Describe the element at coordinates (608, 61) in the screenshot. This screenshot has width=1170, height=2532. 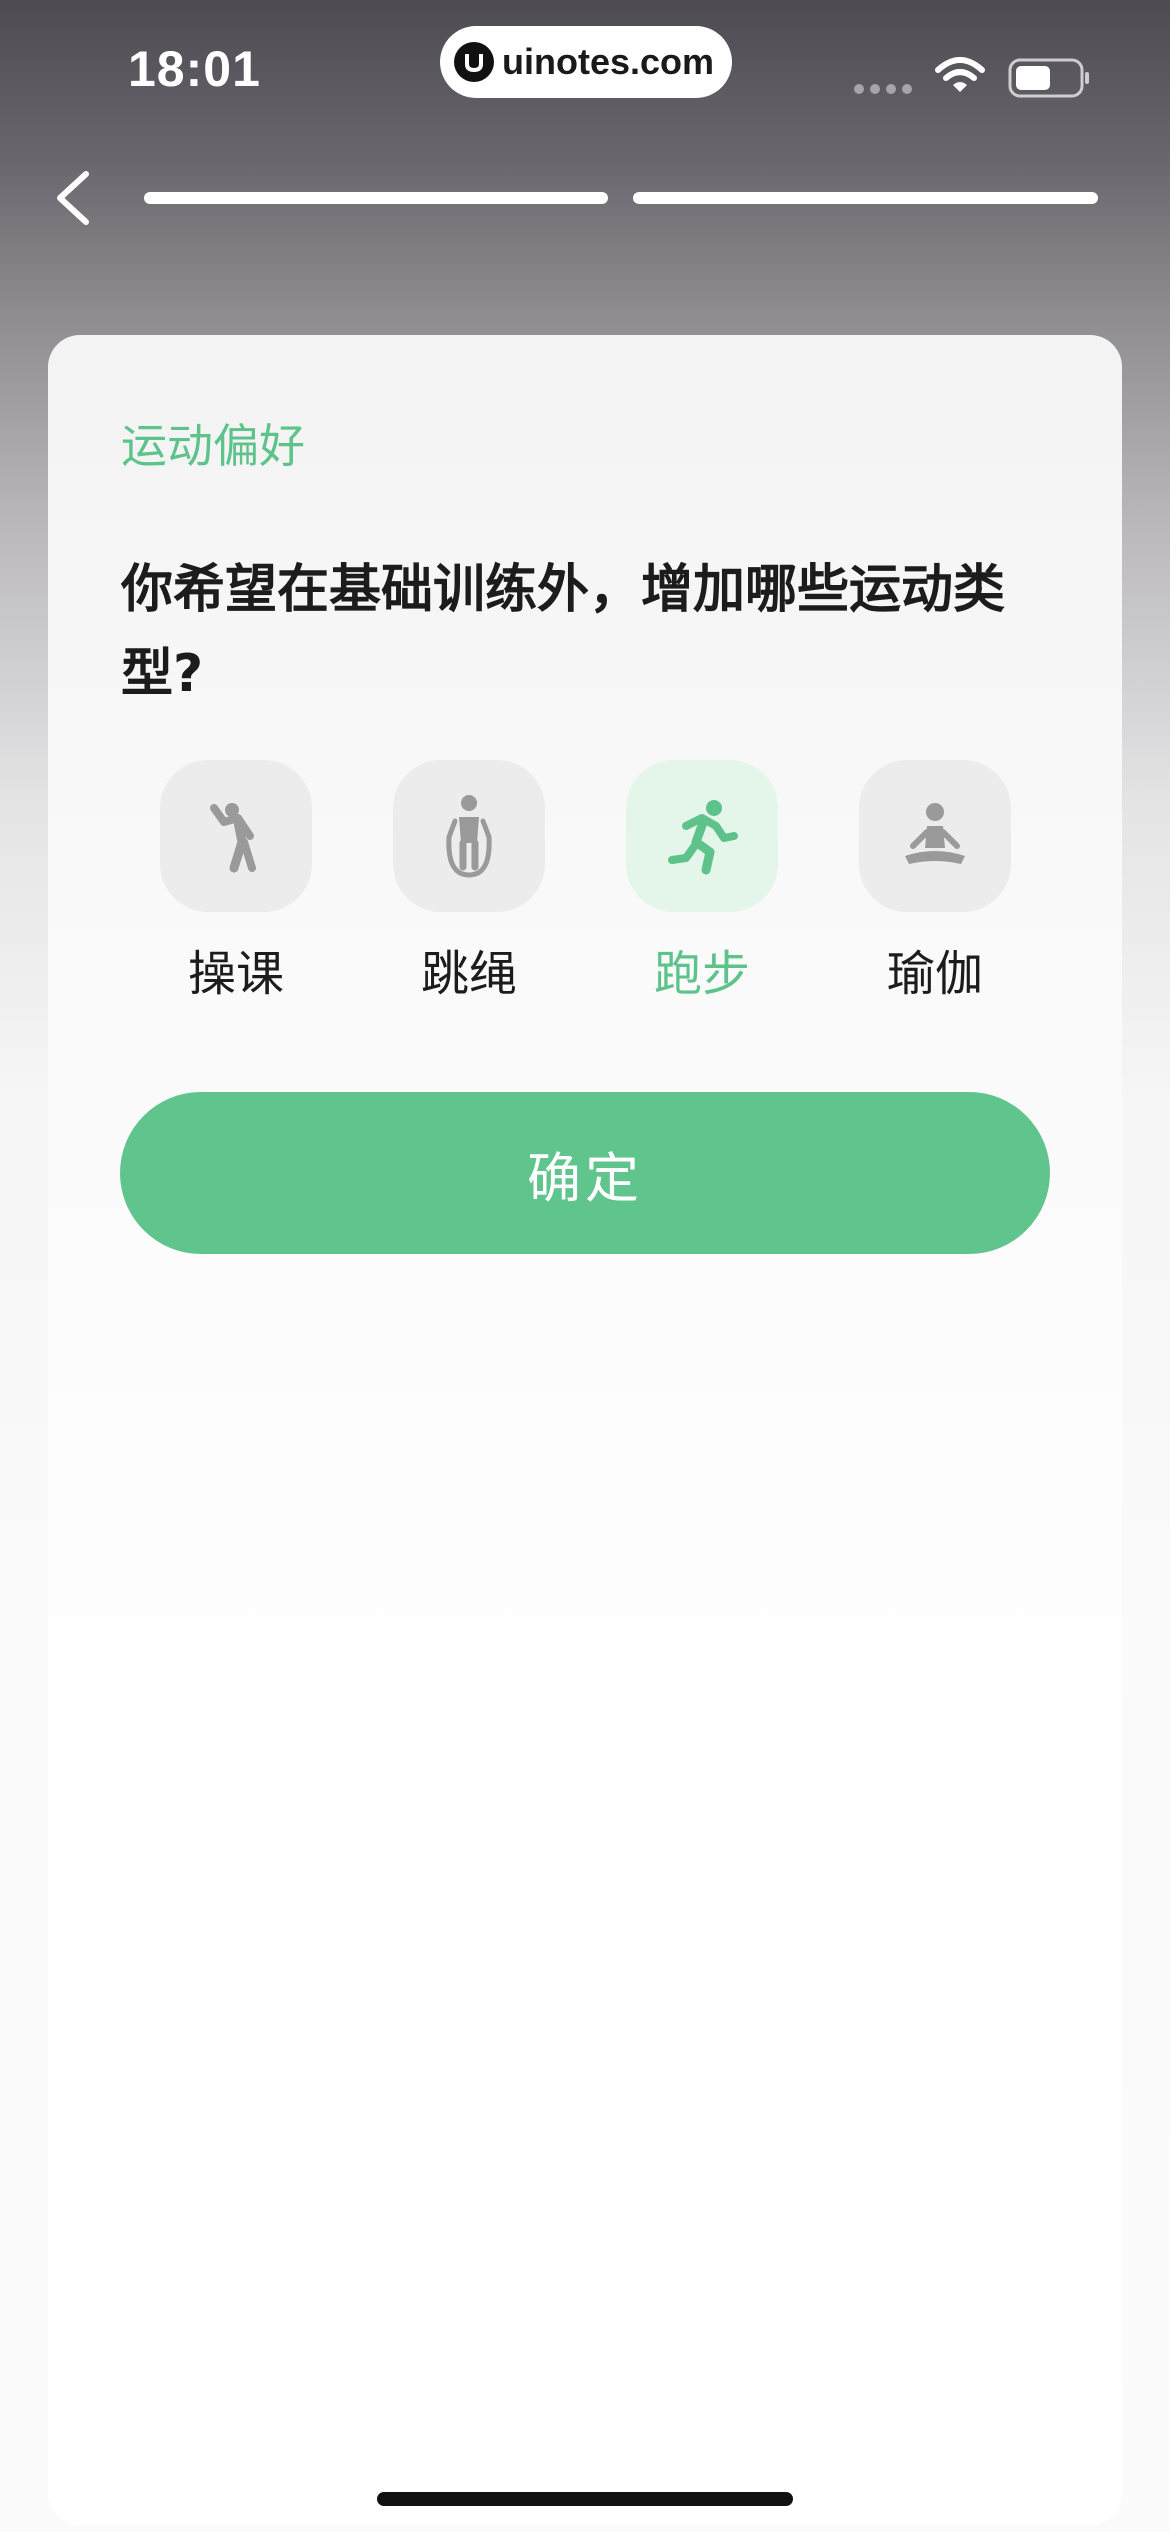
I see `site-text: uinotes.com` at that location.